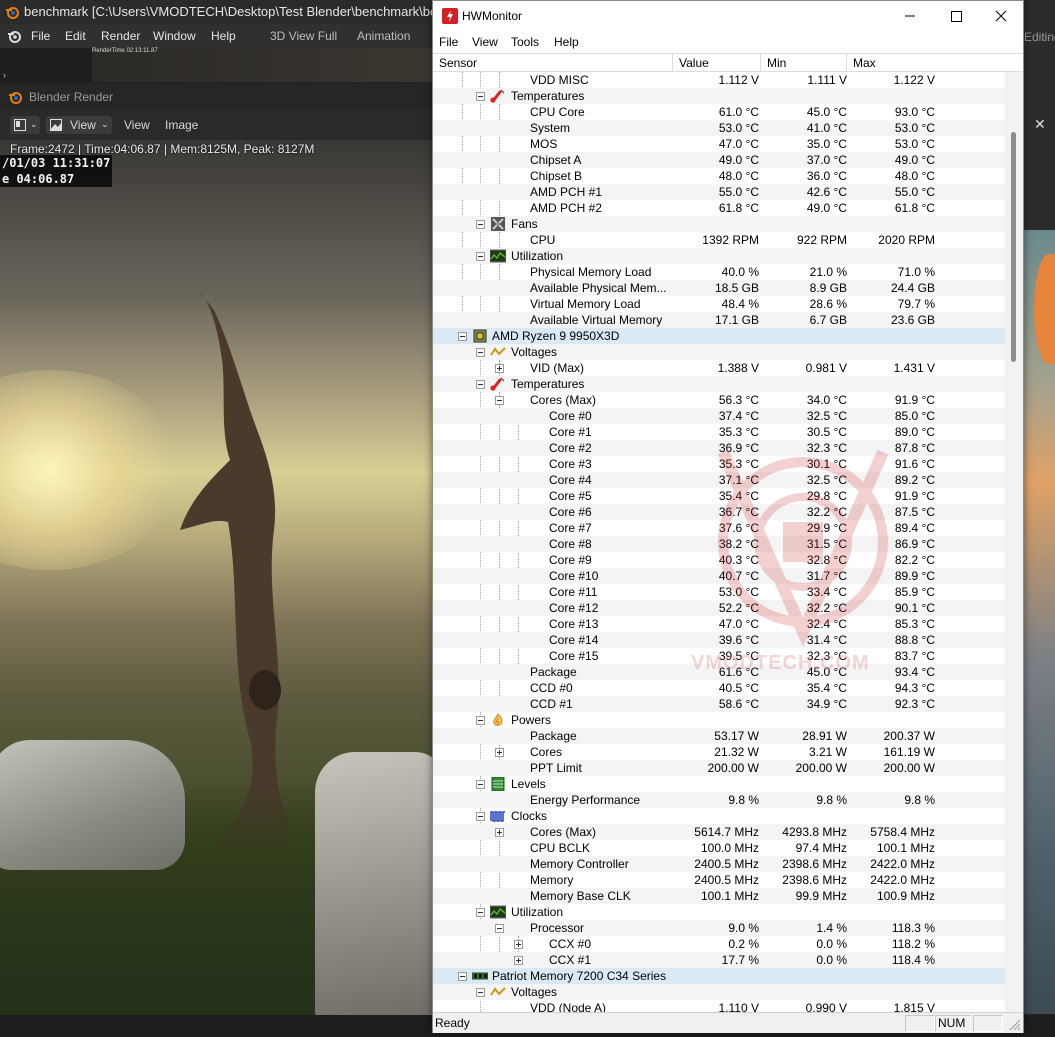 The width and height of the screenshot is (1055, 1037). I want to click on sensor-row: Core #5 35.4 °C 29.8 °C 91.9 °C, so click(719, 496).